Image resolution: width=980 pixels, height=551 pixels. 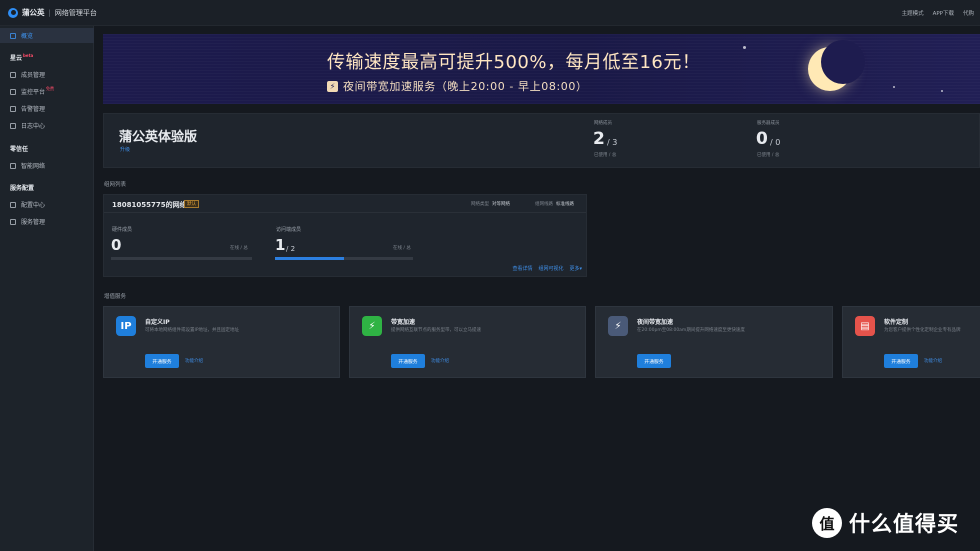 I want to click on sidebar-group-xingyun: 星云beta, so click(x=22, y=57).